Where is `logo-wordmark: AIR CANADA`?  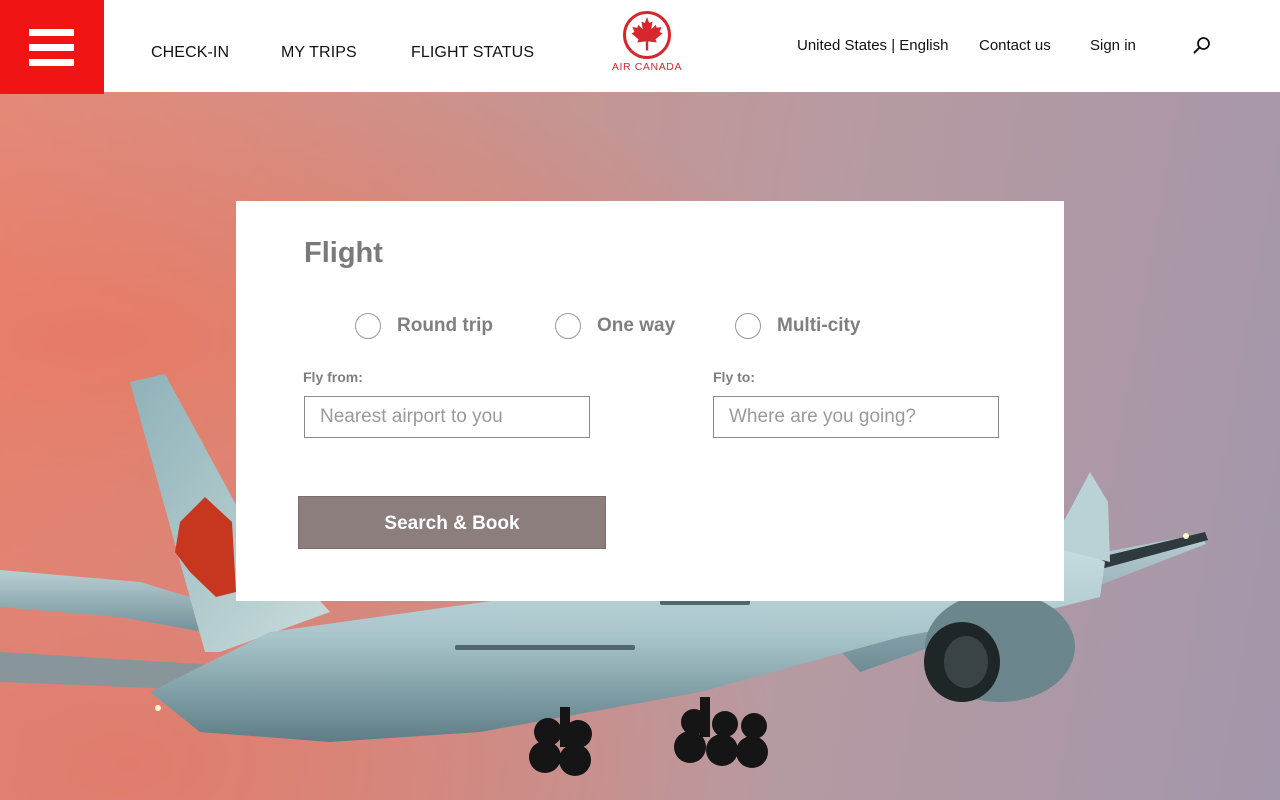
logo-wordmark: AIR CANADA is located at coordinates (647, 67).